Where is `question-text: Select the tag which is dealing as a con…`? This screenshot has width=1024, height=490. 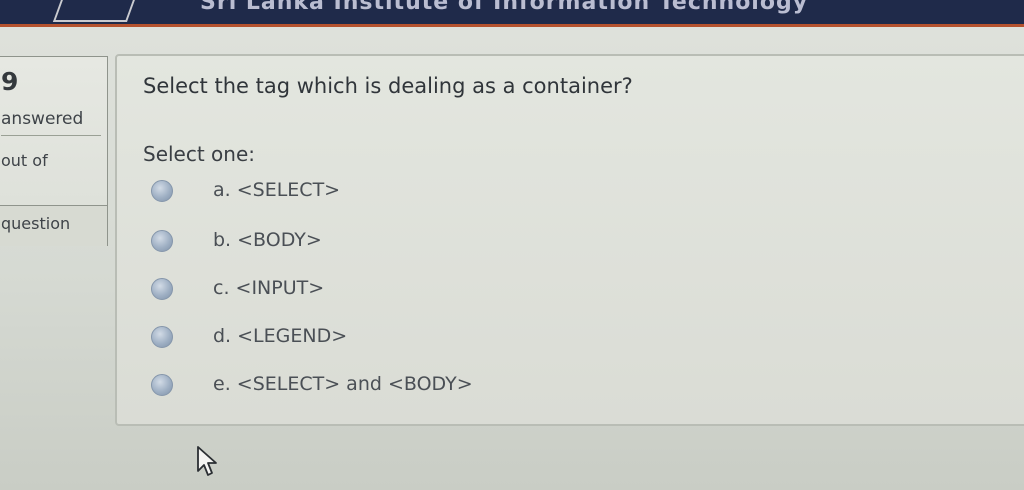 question-text: Select the tag which is dealing as a con… is located at coordinates (388, 86).